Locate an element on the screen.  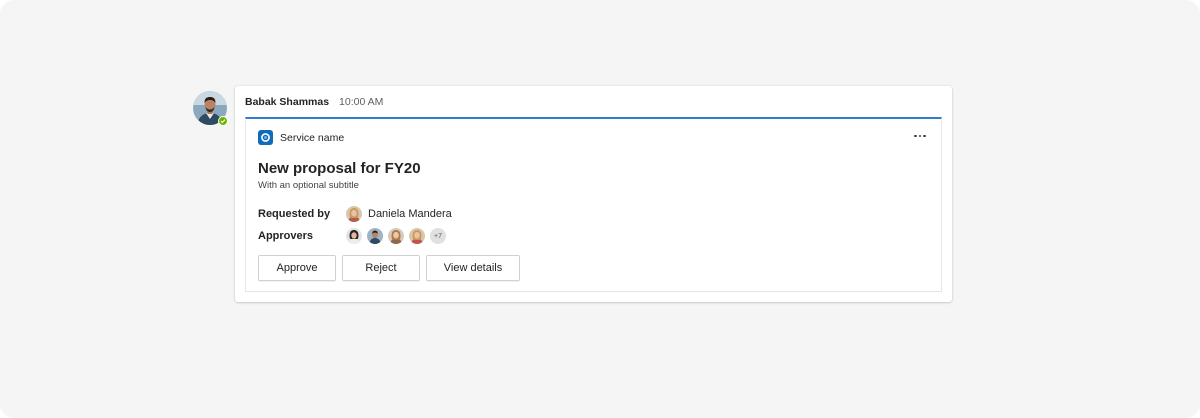
message-header: Babak Shammas 10:00 AM is located at coordinates (314, 102).